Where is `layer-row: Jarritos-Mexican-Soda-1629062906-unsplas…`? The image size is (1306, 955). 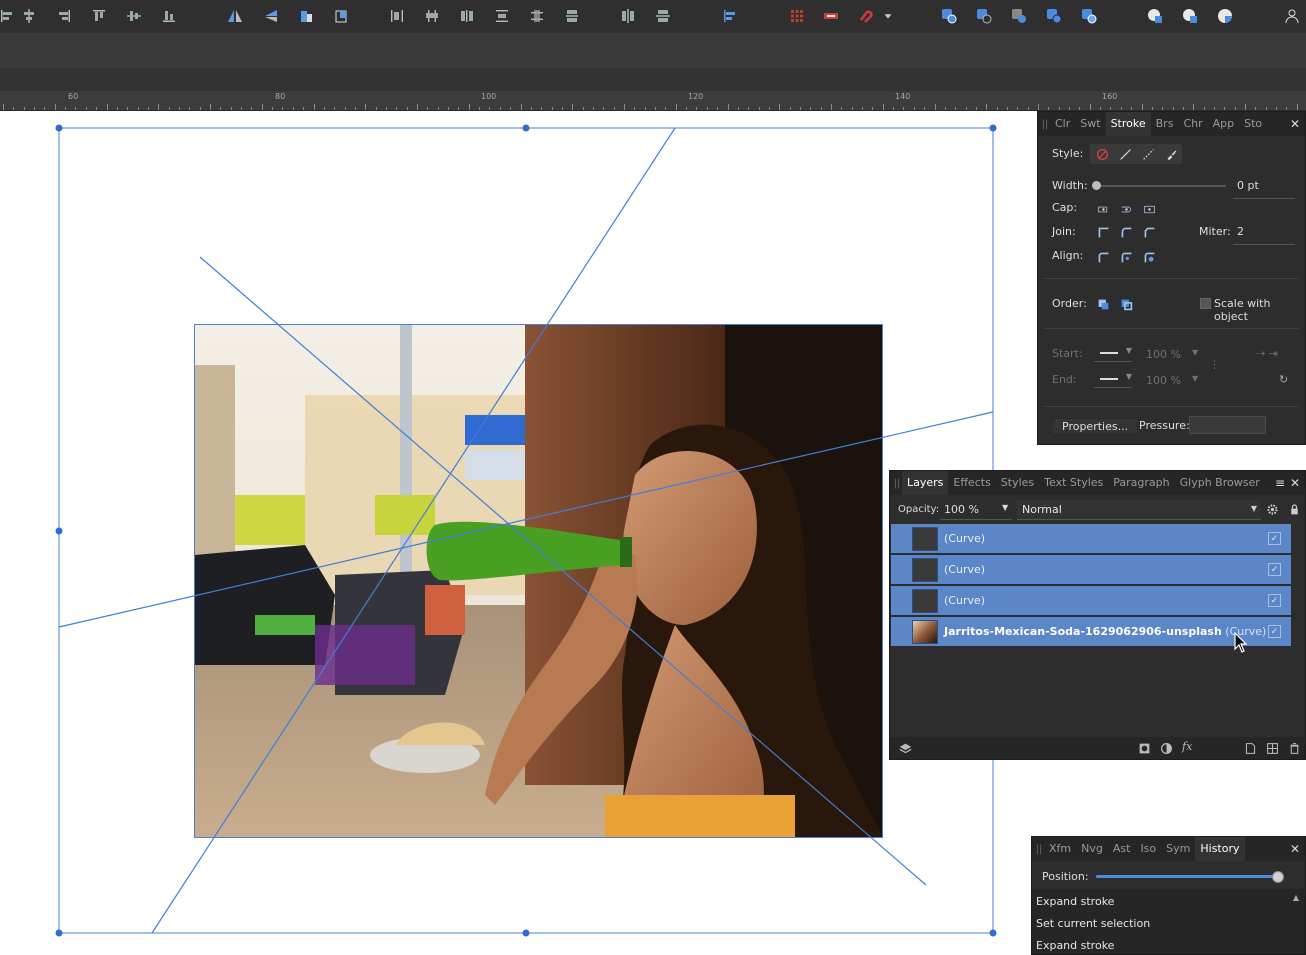
layer-row: Jarritos-Mexican-Soda-1629062906-unsplas… is located at coordinates (1091, 632).